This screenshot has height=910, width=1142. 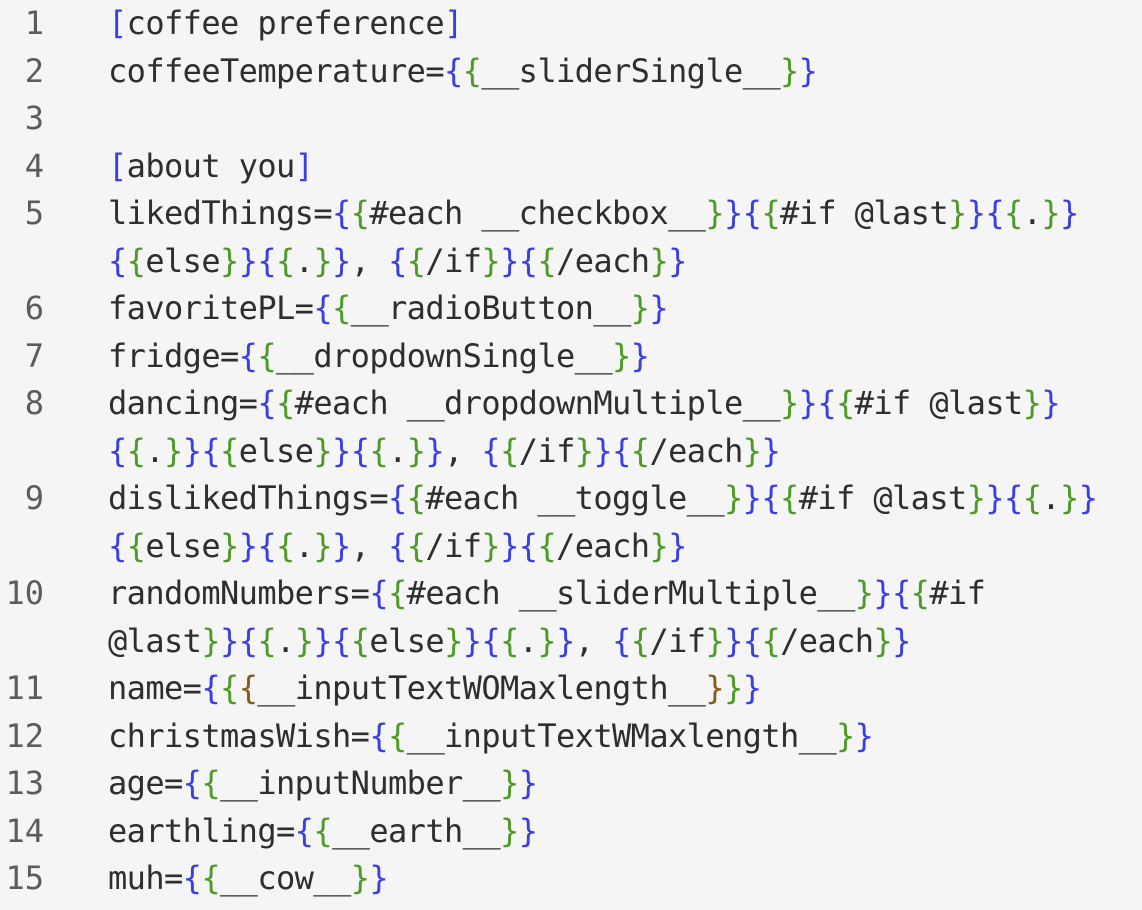 I want to click on line-number: 10, so click(x=24, y=593).